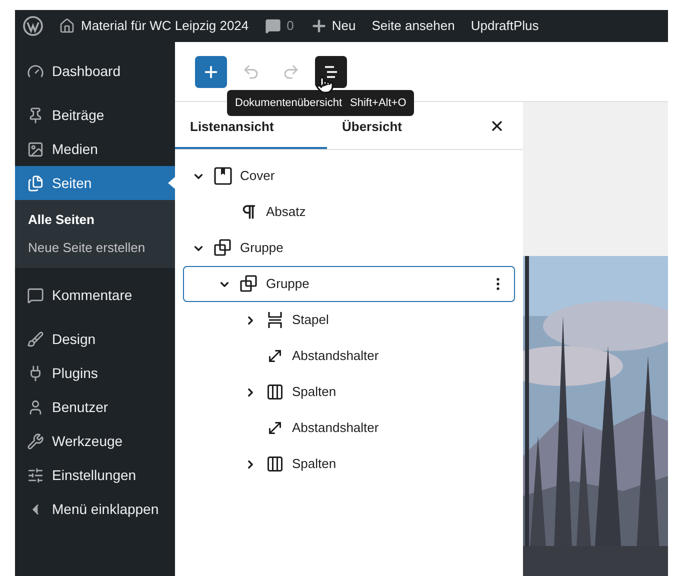 The image size is (675, 576). What do you see at coordinates (286, 212) in the screenshot?
I see `block-label: Absatz` at bounding box center [286, 212].